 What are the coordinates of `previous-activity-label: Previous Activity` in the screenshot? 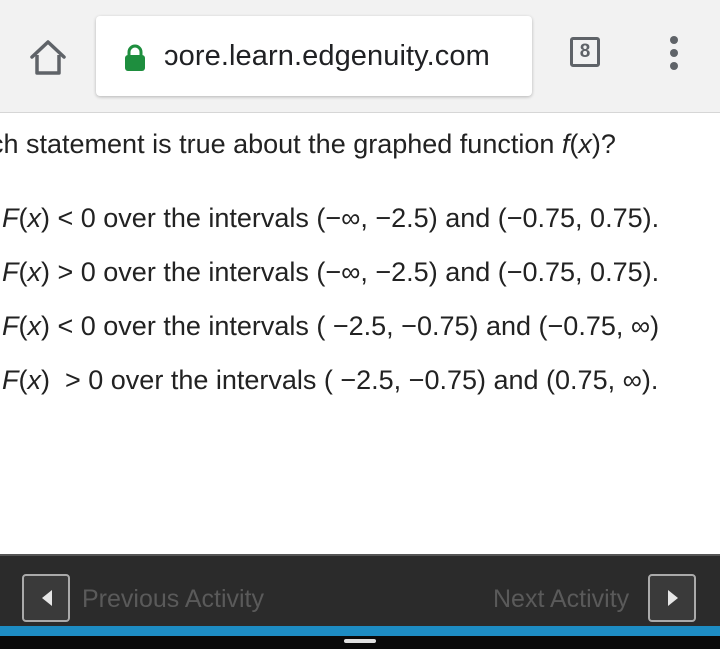 It's located at (173, 599).